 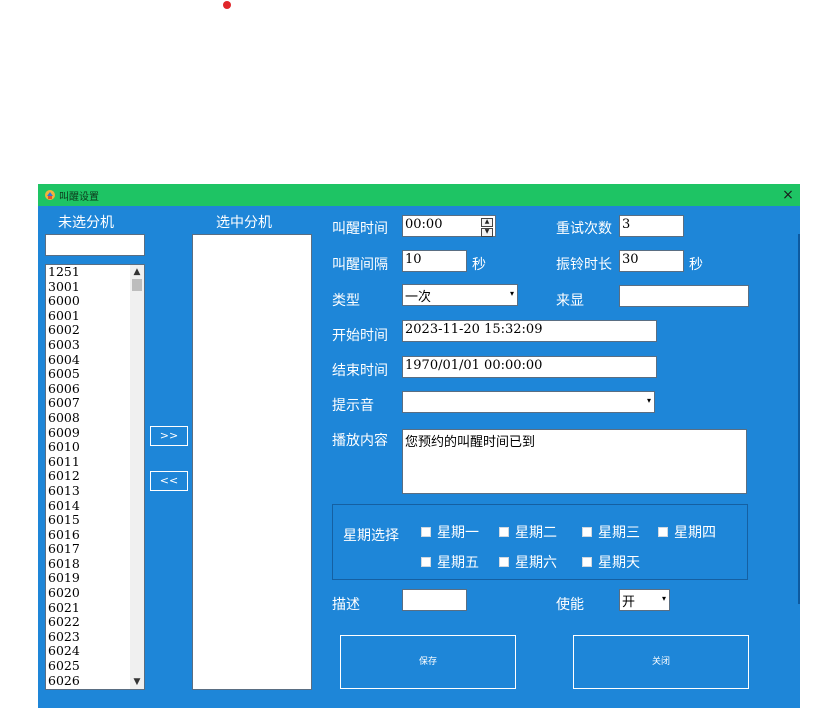 What do you see at coordinates (64, 622) in the screenshot?
I see `list-item: 6022` at bounding box center [64, 622].